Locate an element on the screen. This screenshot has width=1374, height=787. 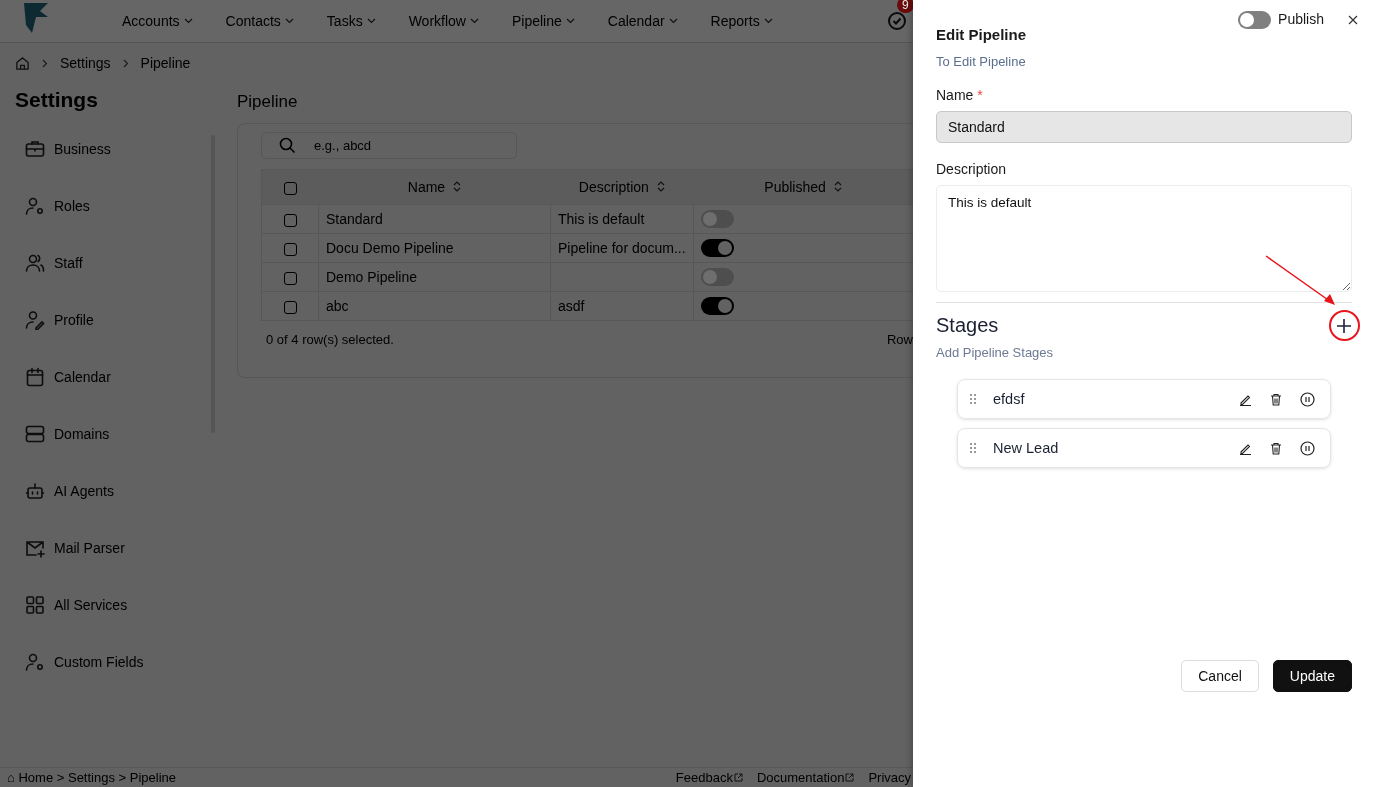
publish-label: Publish is located at coordinates (1301, 19).